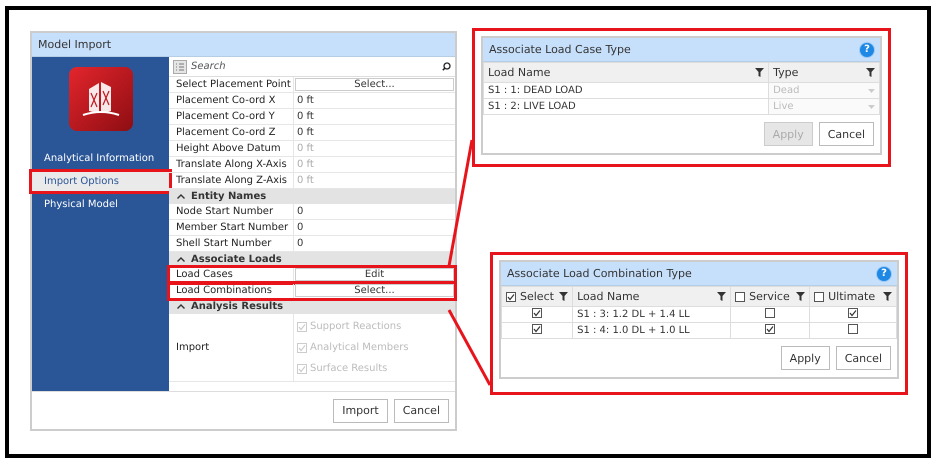  I want to click on property-label: Node Start Number, so click(231, 211).